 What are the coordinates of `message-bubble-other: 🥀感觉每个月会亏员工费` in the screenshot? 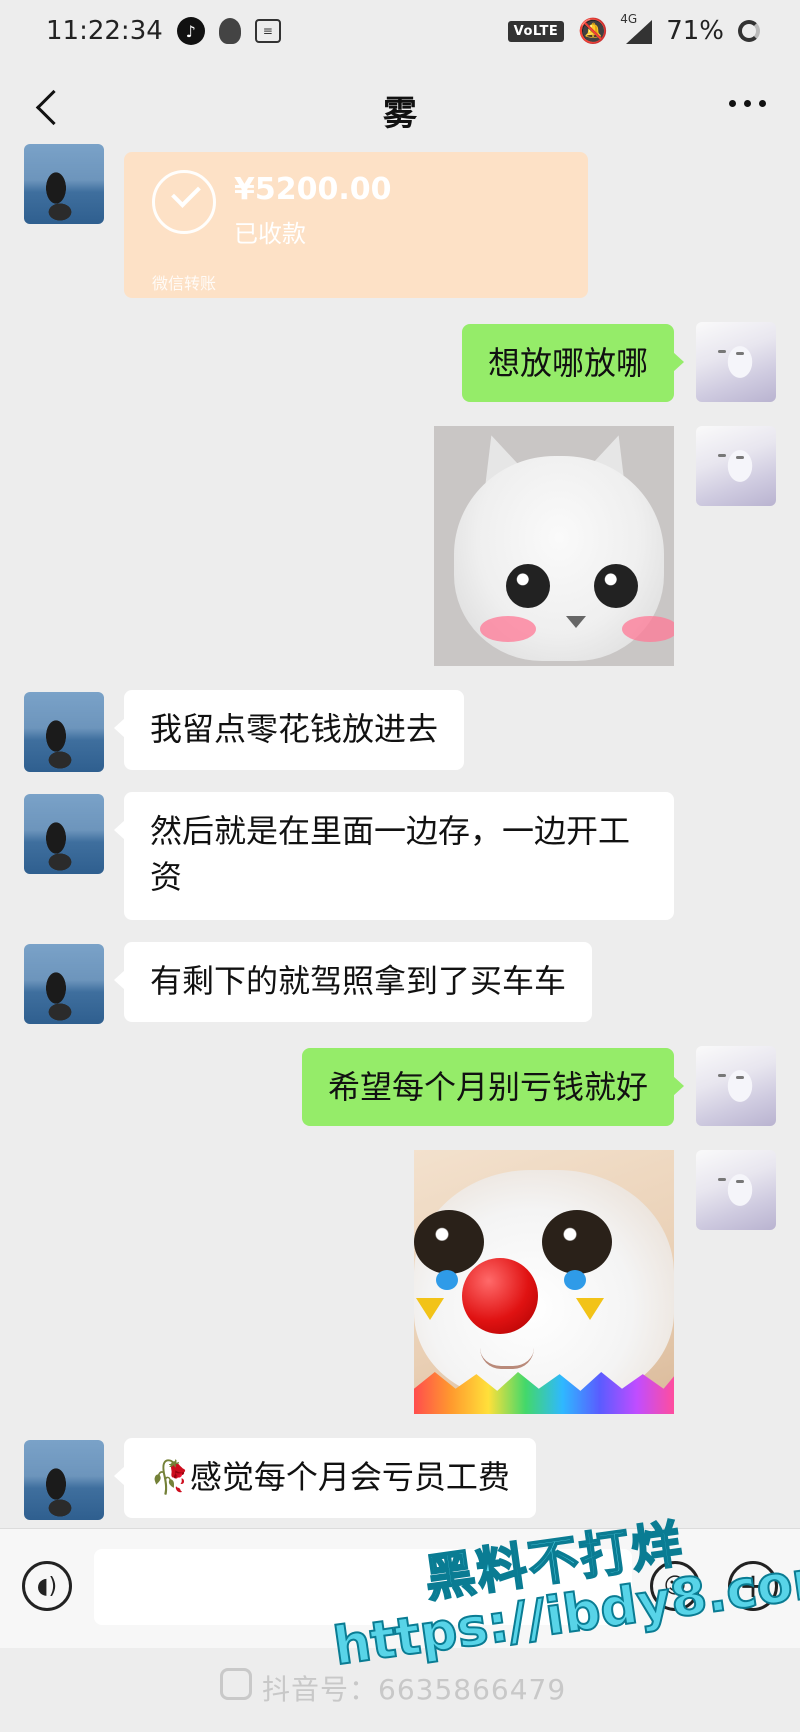 It's located at (325, 1478).